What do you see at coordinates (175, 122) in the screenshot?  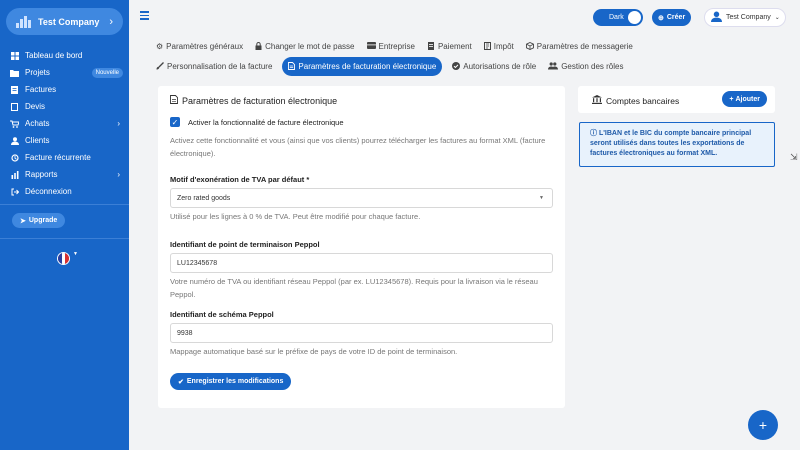 I see `enable-einvoice-checkbox: ✓` at bounding box center [175, 122].